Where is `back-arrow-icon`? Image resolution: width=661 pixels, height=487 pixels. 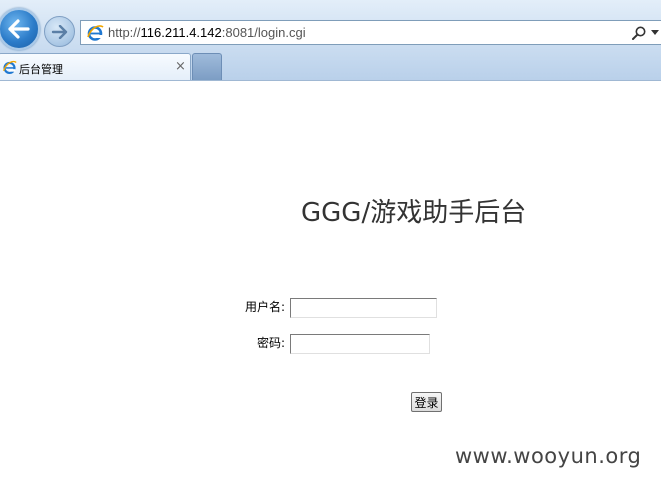
back-arrow-icon is located at coordinates (19, 29).